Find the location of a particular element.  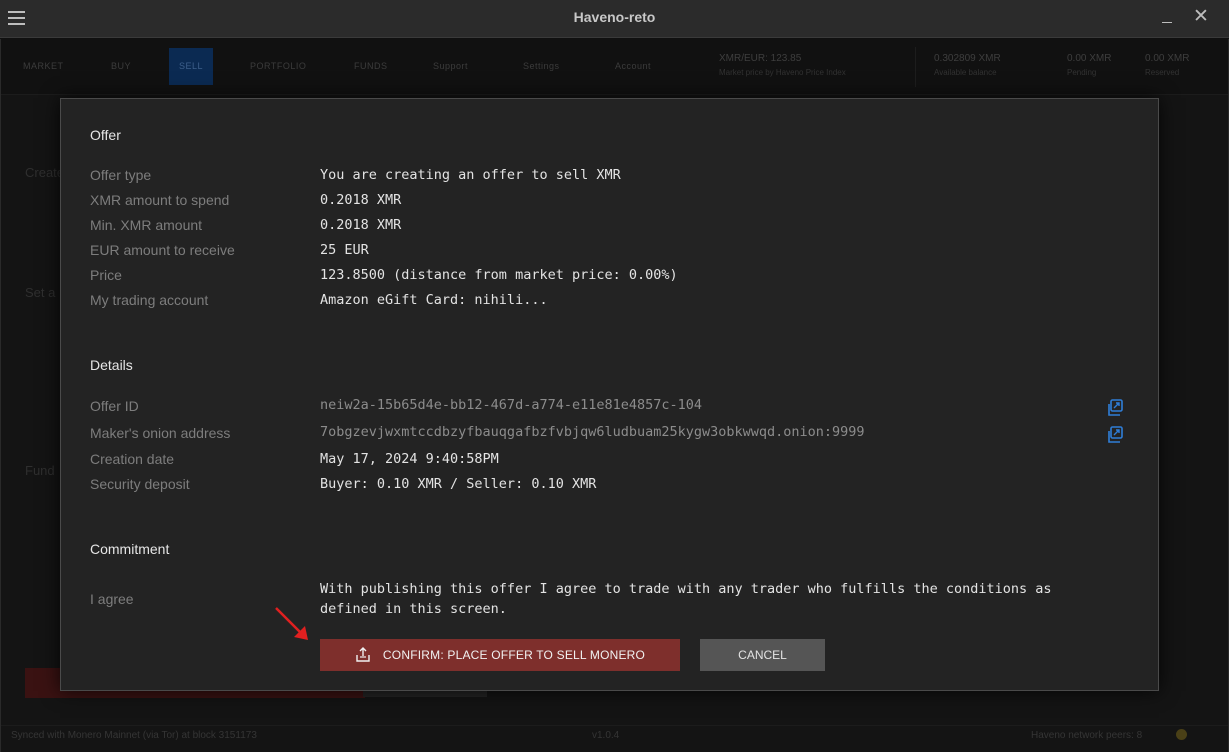

pending-balance-label: Pending is located at coordinates (1082, 72).